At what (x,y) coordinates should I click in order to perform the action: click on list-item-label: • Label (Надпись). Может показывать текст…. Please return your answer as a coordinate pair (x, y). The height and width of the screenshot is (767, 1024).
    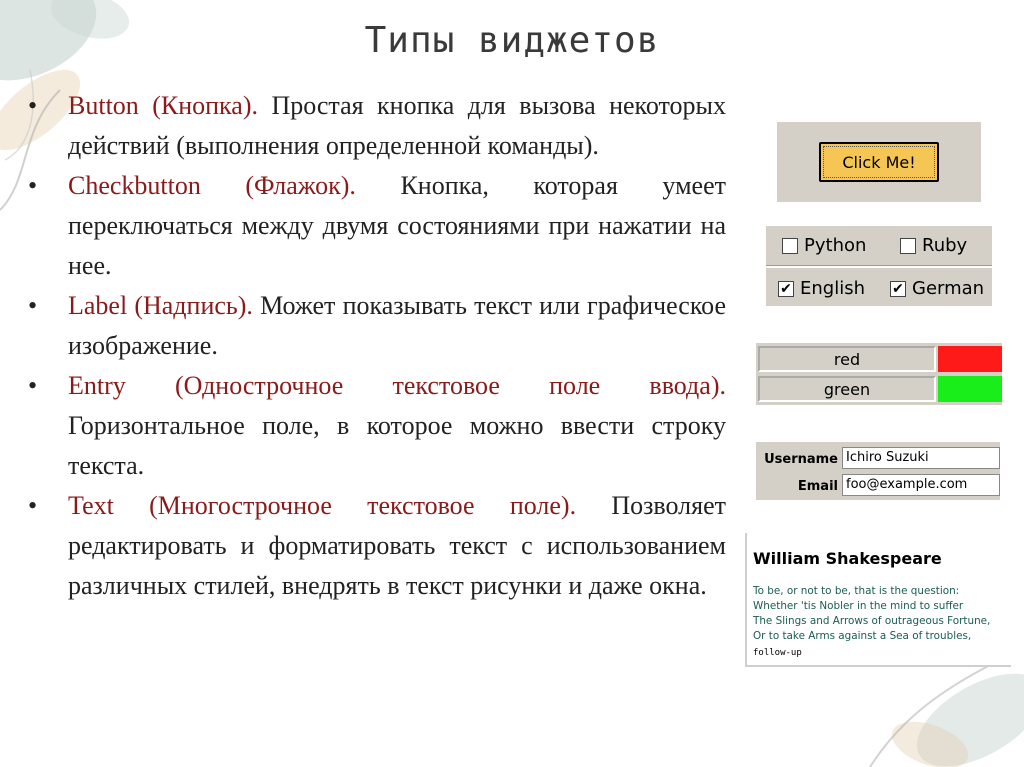
    Looking at the image, I should click on (377, 326).